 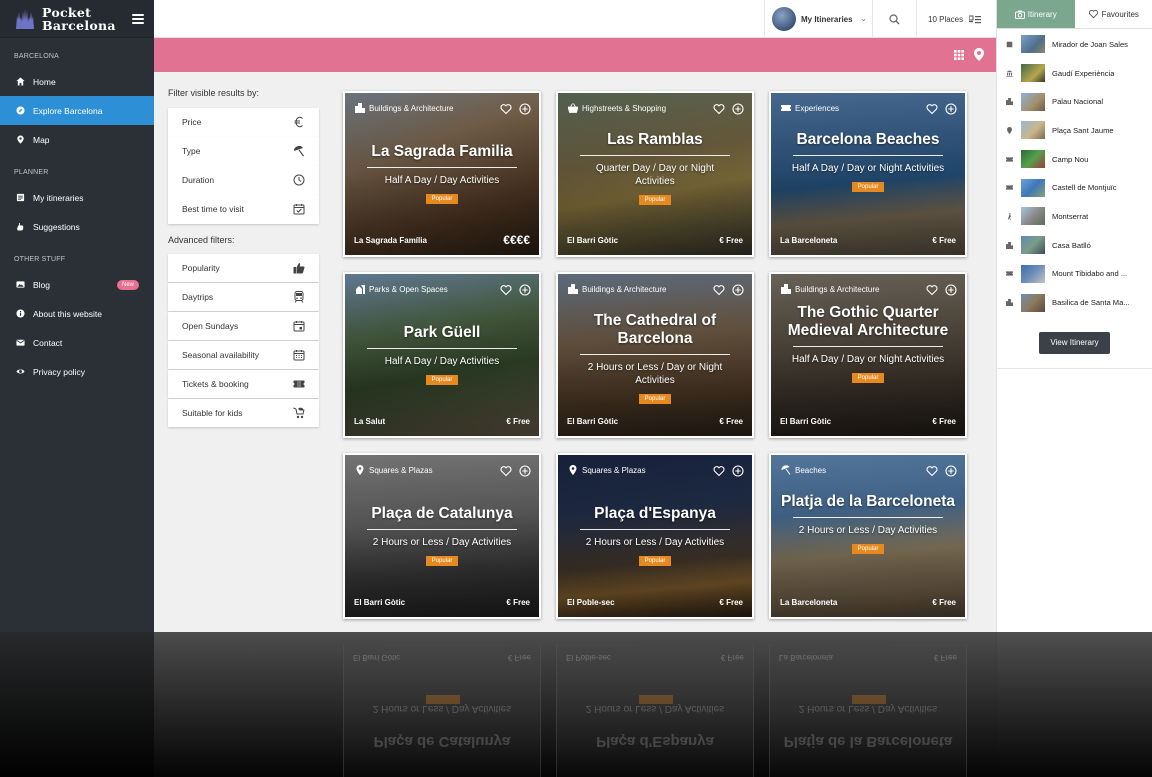 I want to click on beach-umbrella-icon, so click(x=786, y=470).